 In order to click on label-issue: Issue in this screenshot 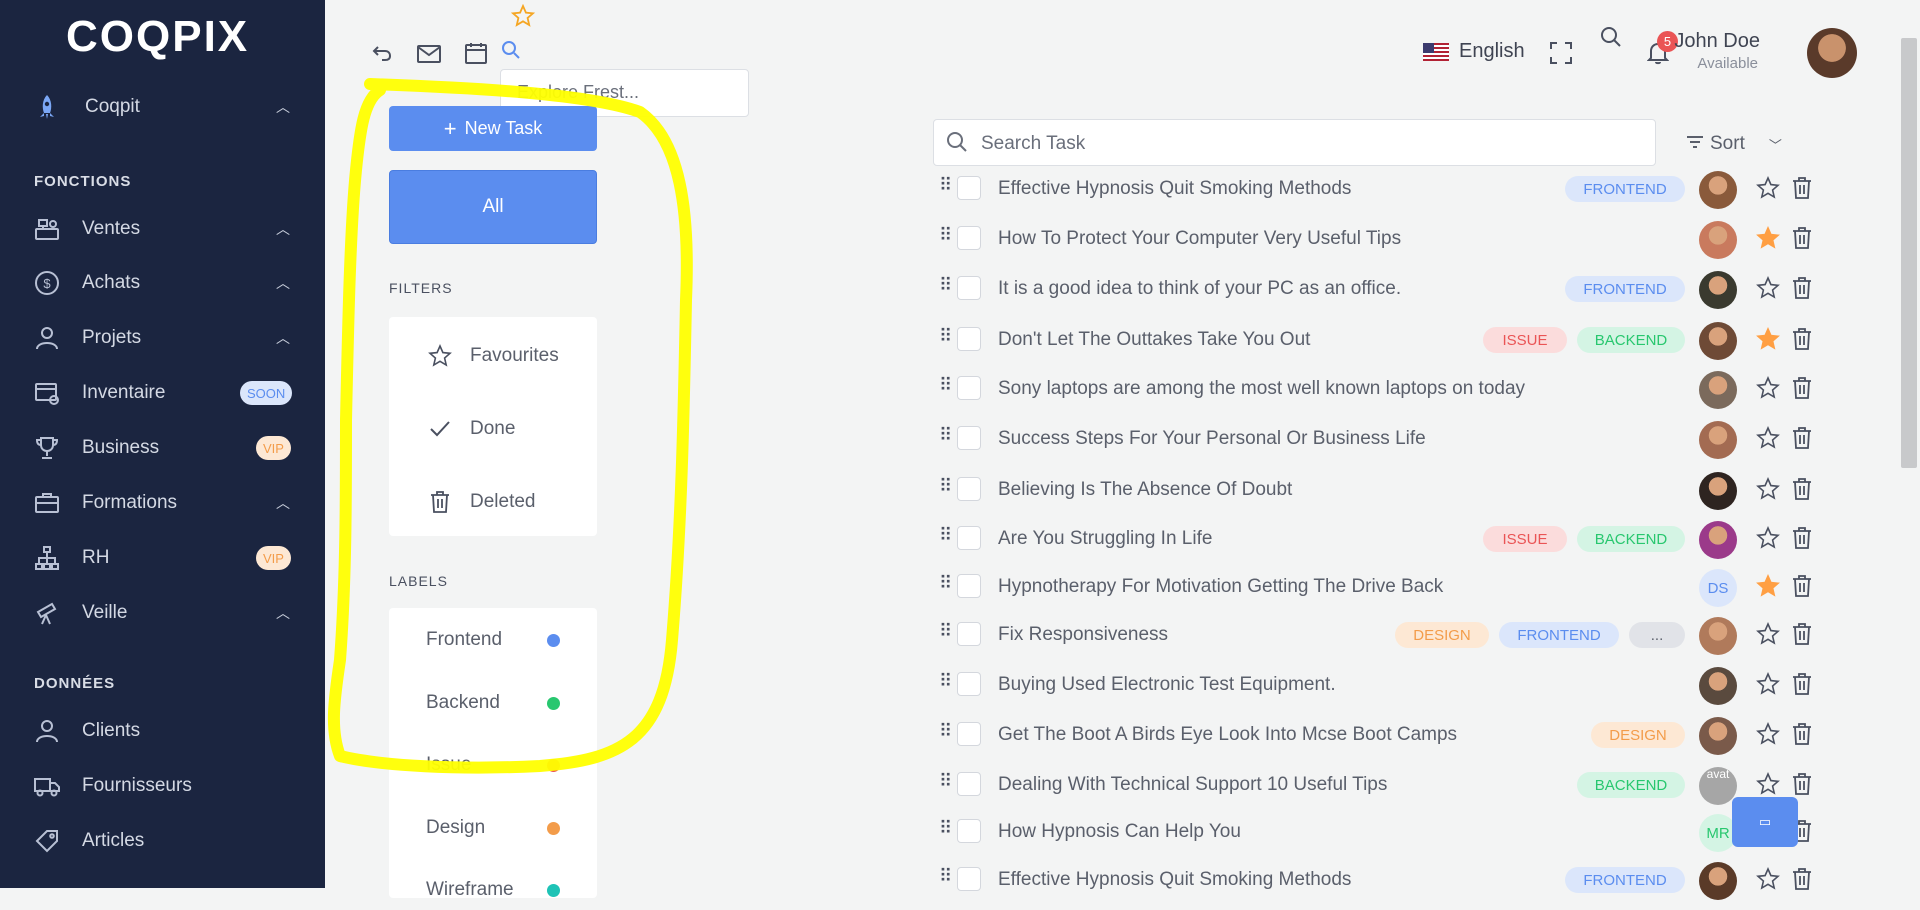, I will do `click(493, 765)`.